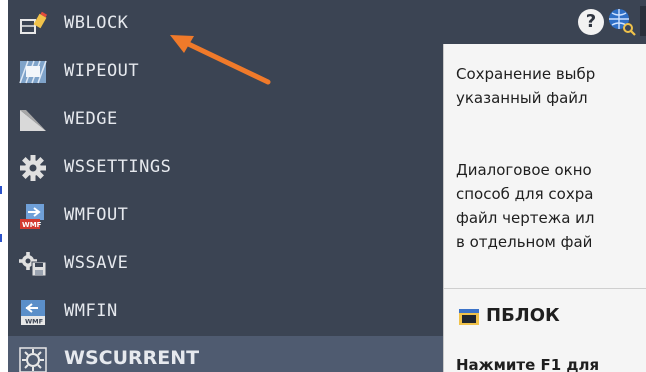 The width and height of the screenshot is (646, 372). What do you see at coordinates (33, 359) in the screenshot?
I see `wscurrent-icon` at bounding box center [33, 359].